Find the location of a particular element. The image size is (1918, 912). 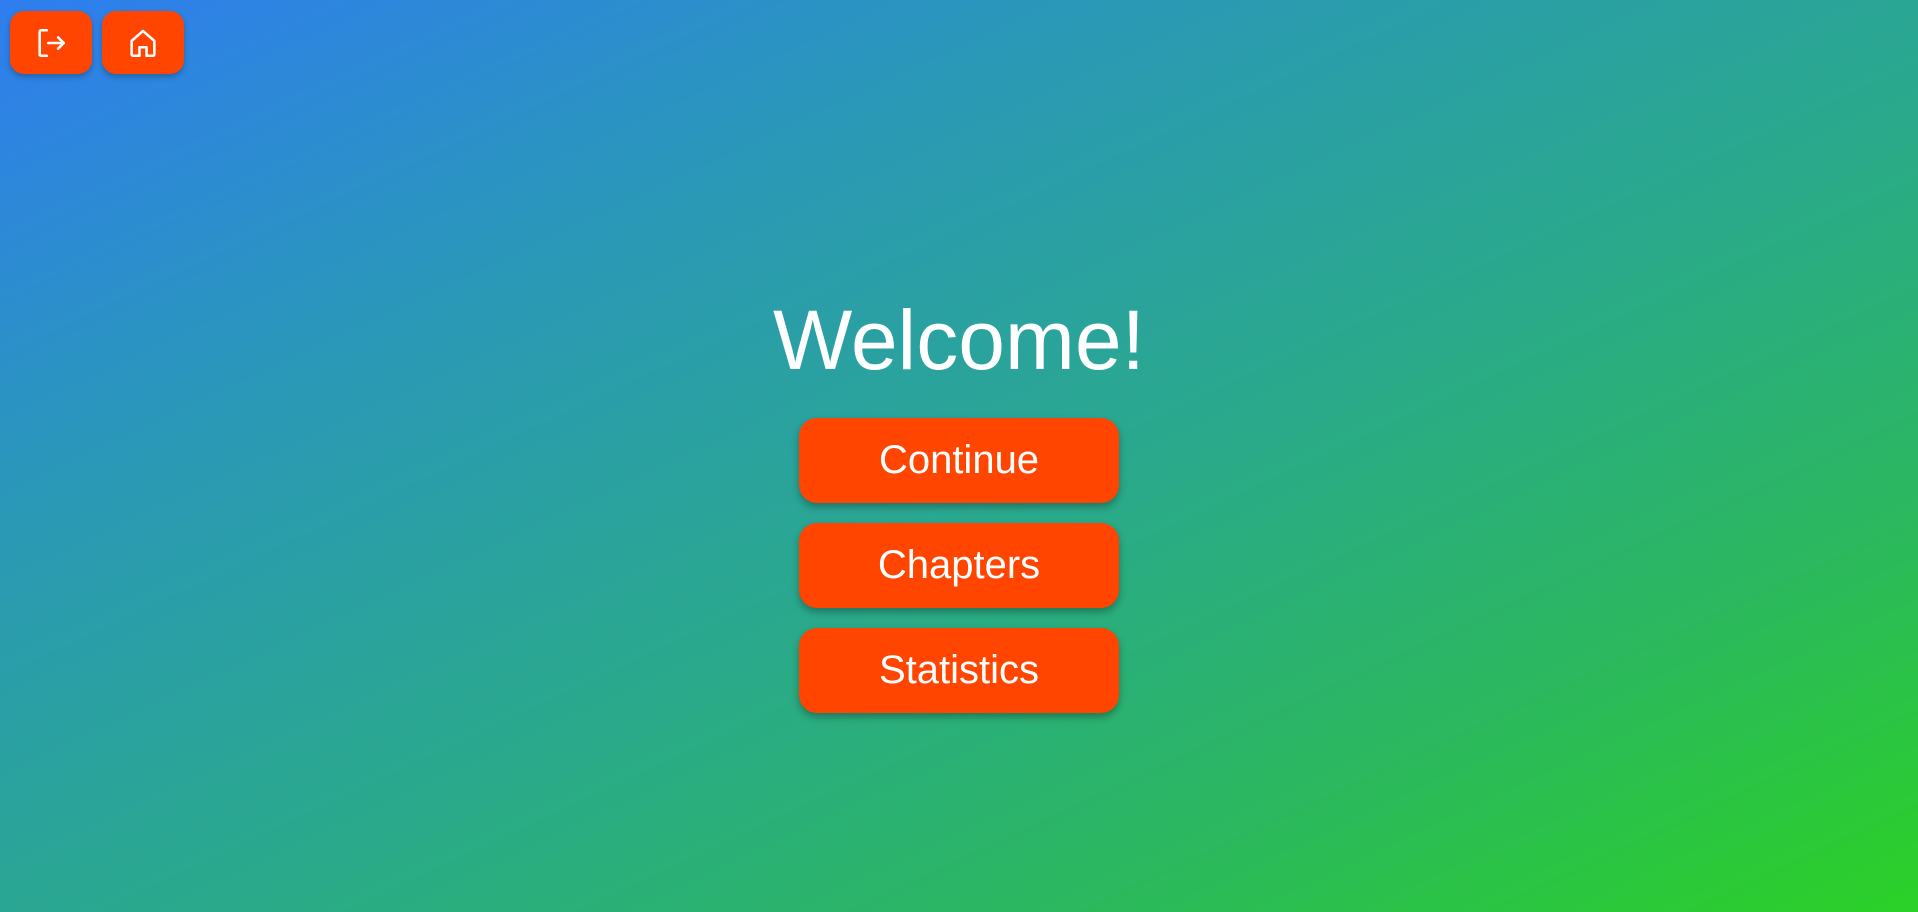

statistics-button: Statistics is located at coordinates (959, 670).